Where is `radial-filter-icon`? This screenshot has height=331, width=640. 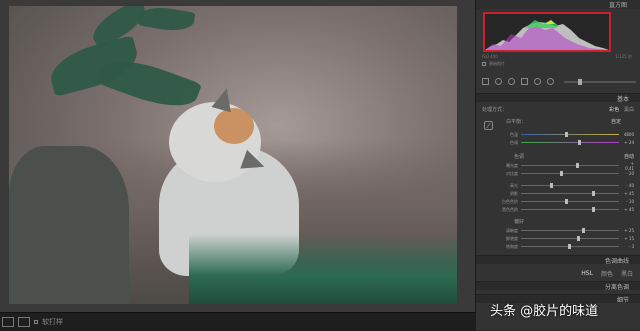
radial-filter-icon is located at coordinates (537, 81).